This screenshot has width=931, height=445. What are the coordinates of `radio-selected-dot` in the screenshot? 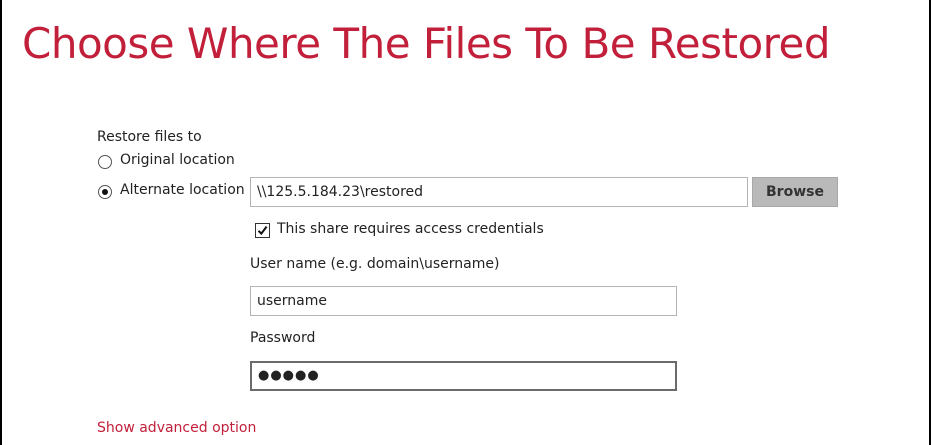 It's located at (105, 192).